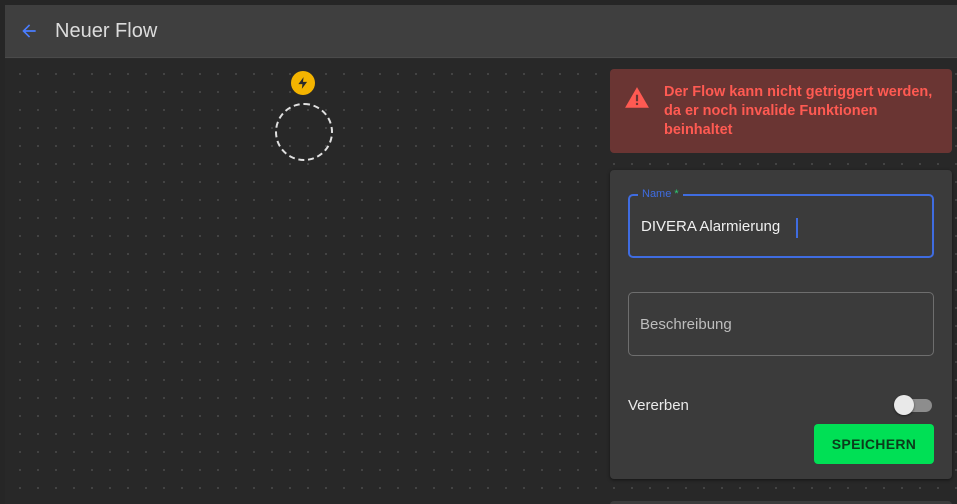 This screenshot has width=957, height=504. I want to click on name-input, so click(781, 226).